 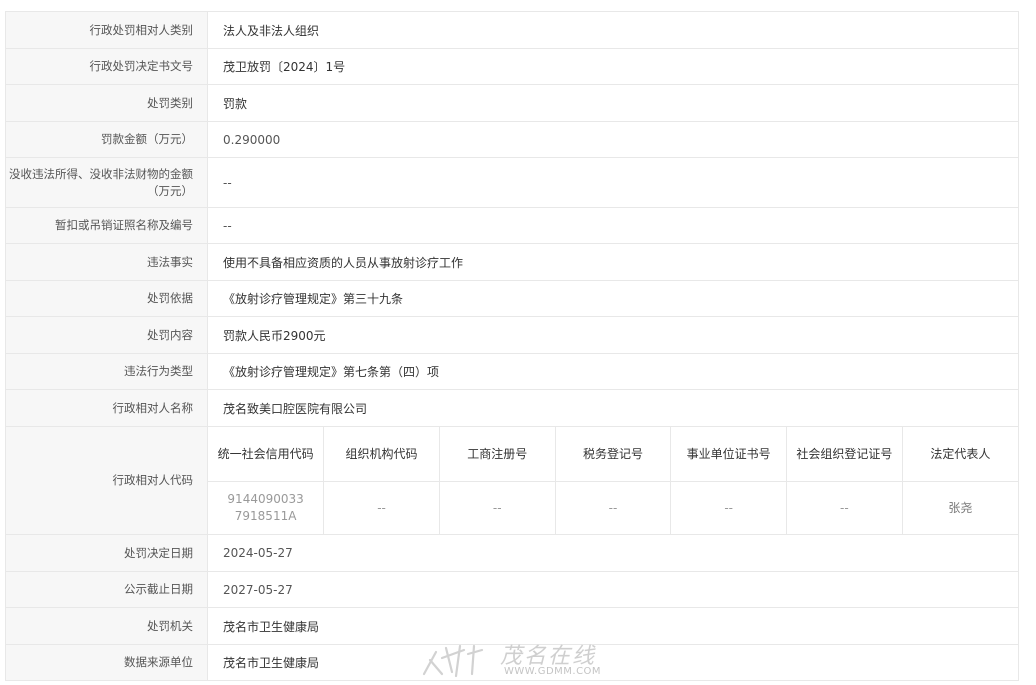 I want to click on row-value: 0.290000, so click(x=613, y=139).